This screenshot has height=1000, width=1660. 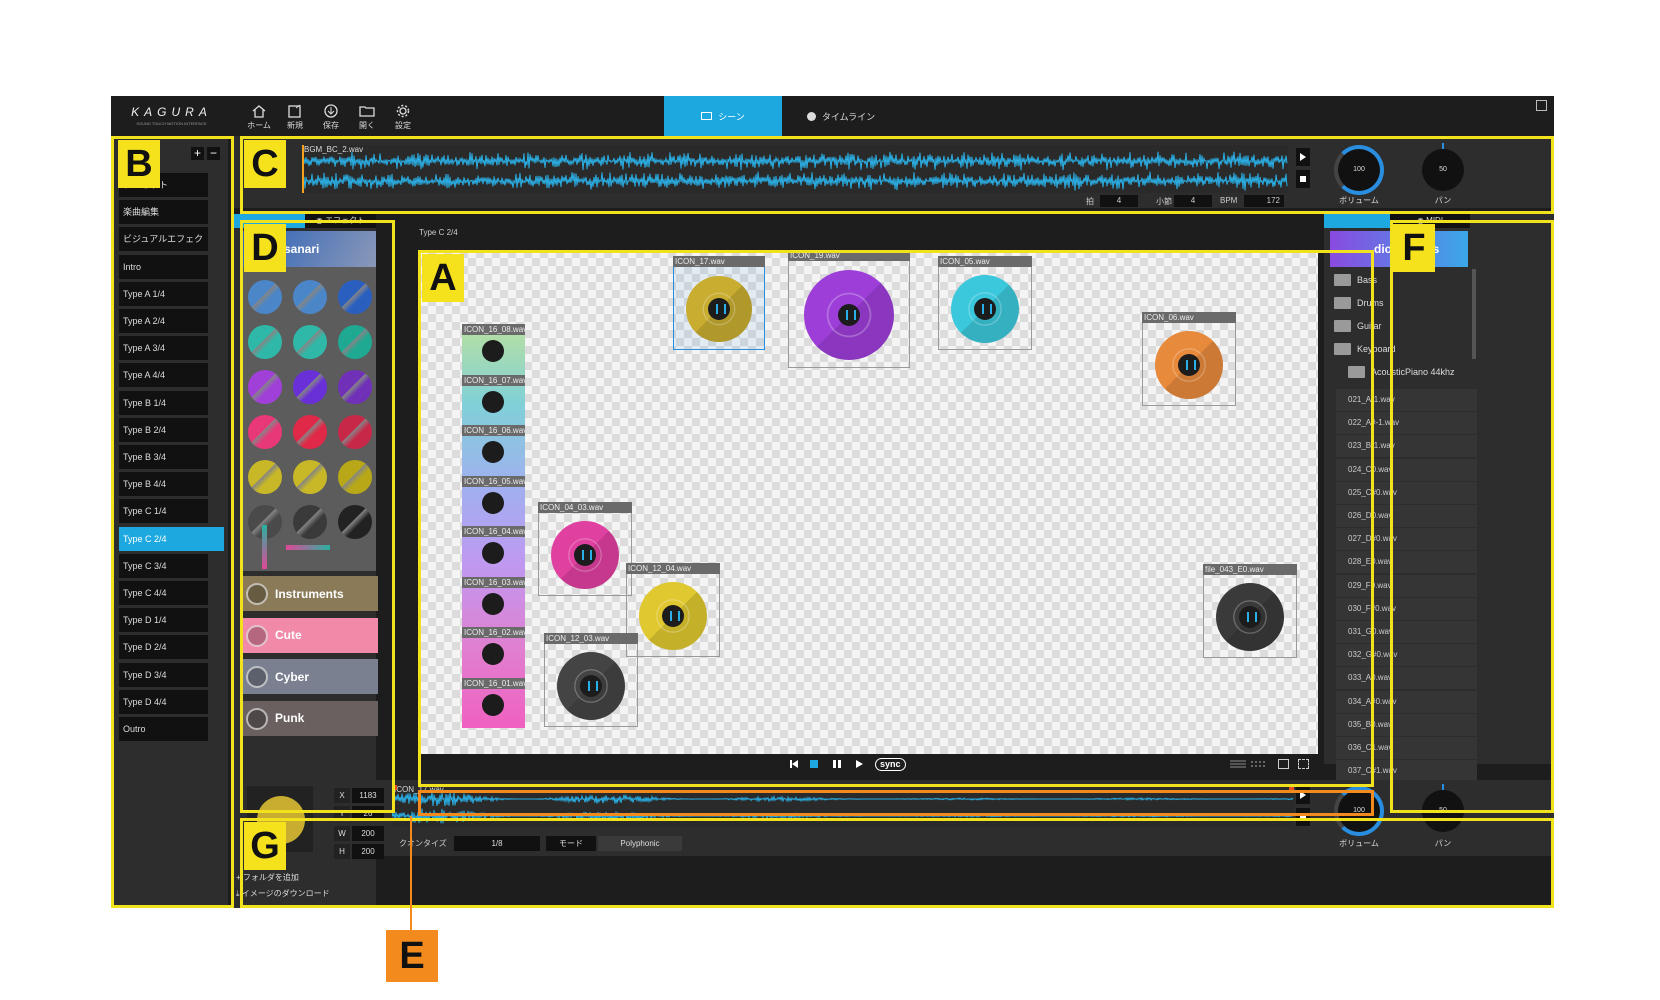 What do you see at coordinates (848, 116) in the screenshot?
I see `tab-timeline-label: タイムライン` at bounding box center [848, 116].